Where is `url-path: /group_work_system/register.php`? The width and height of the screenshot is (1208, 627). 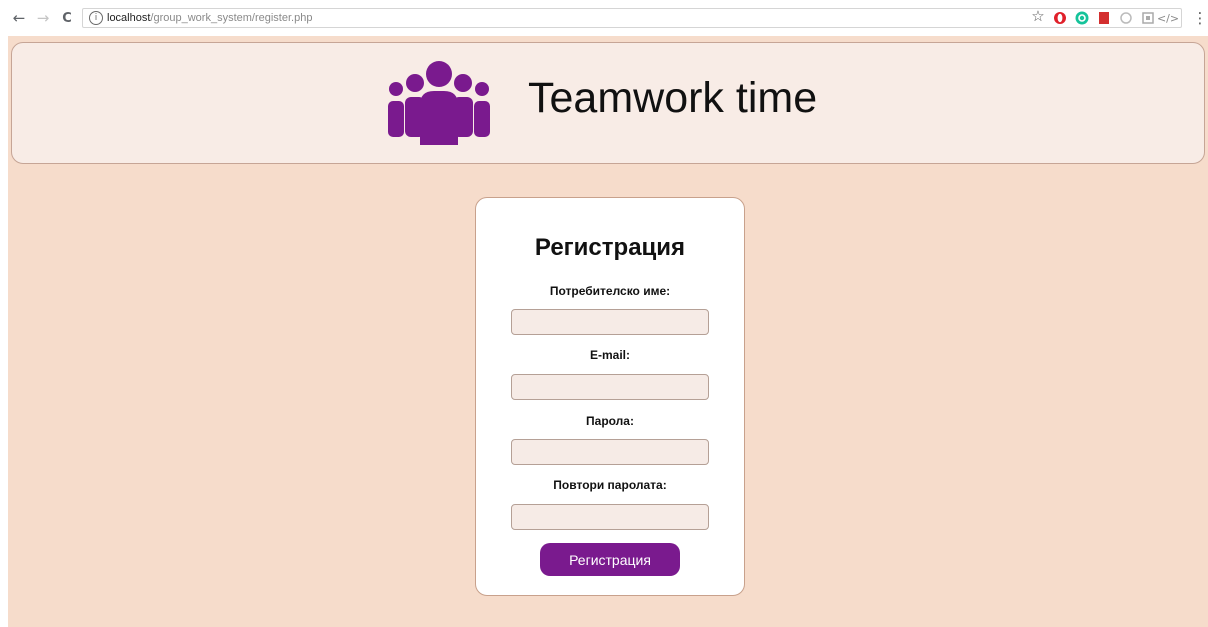
url-path: /group_work_system/register.php is located at coordinates (231, 18).